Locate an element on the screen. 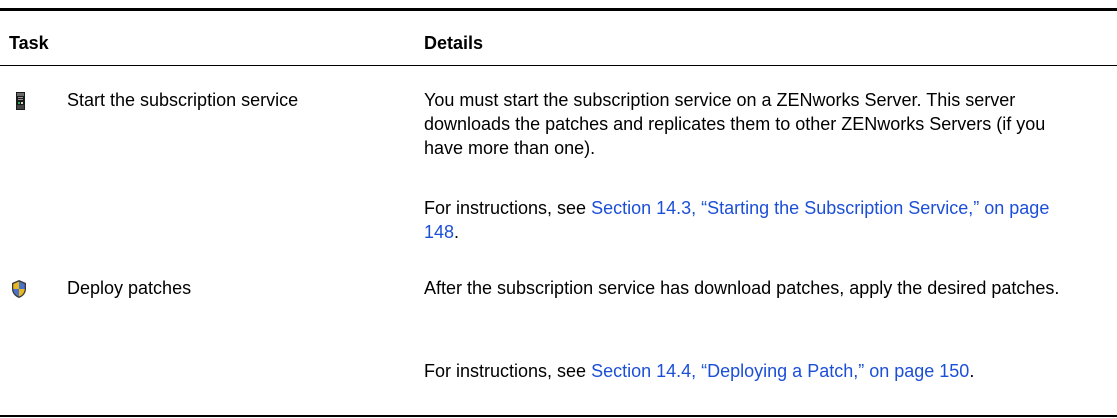  task-deploy-patches: Deploy patches is located at coordinates (129, 288).